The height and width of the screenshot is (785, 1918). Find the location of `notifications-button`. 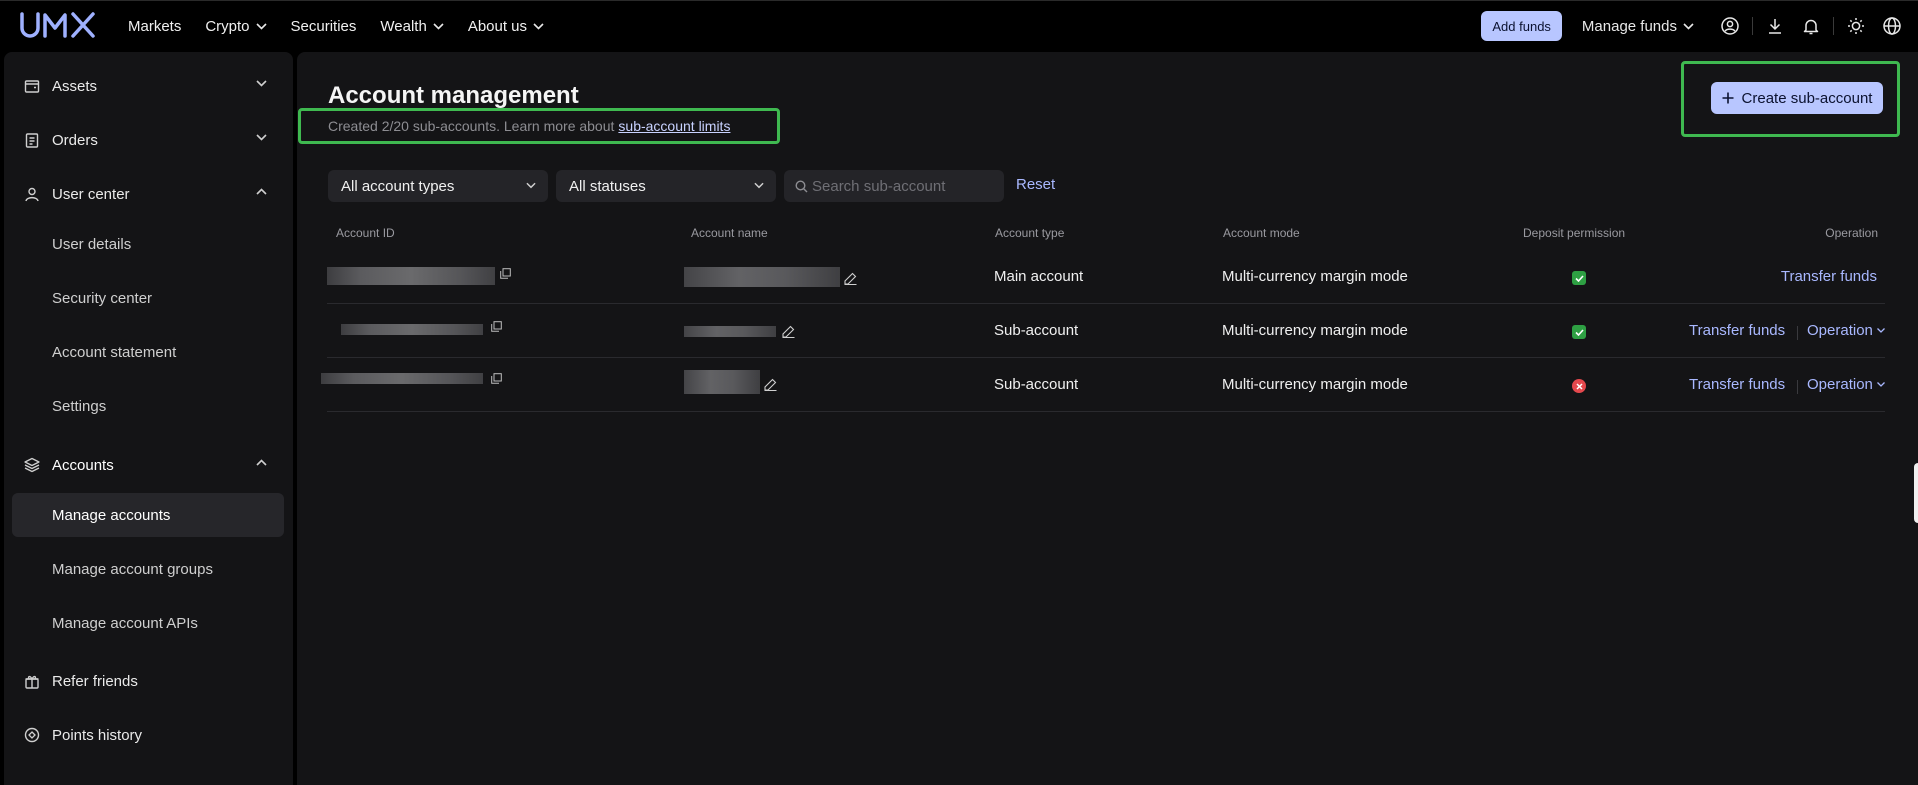

notifications-button is located at coordinates (1811, 26).